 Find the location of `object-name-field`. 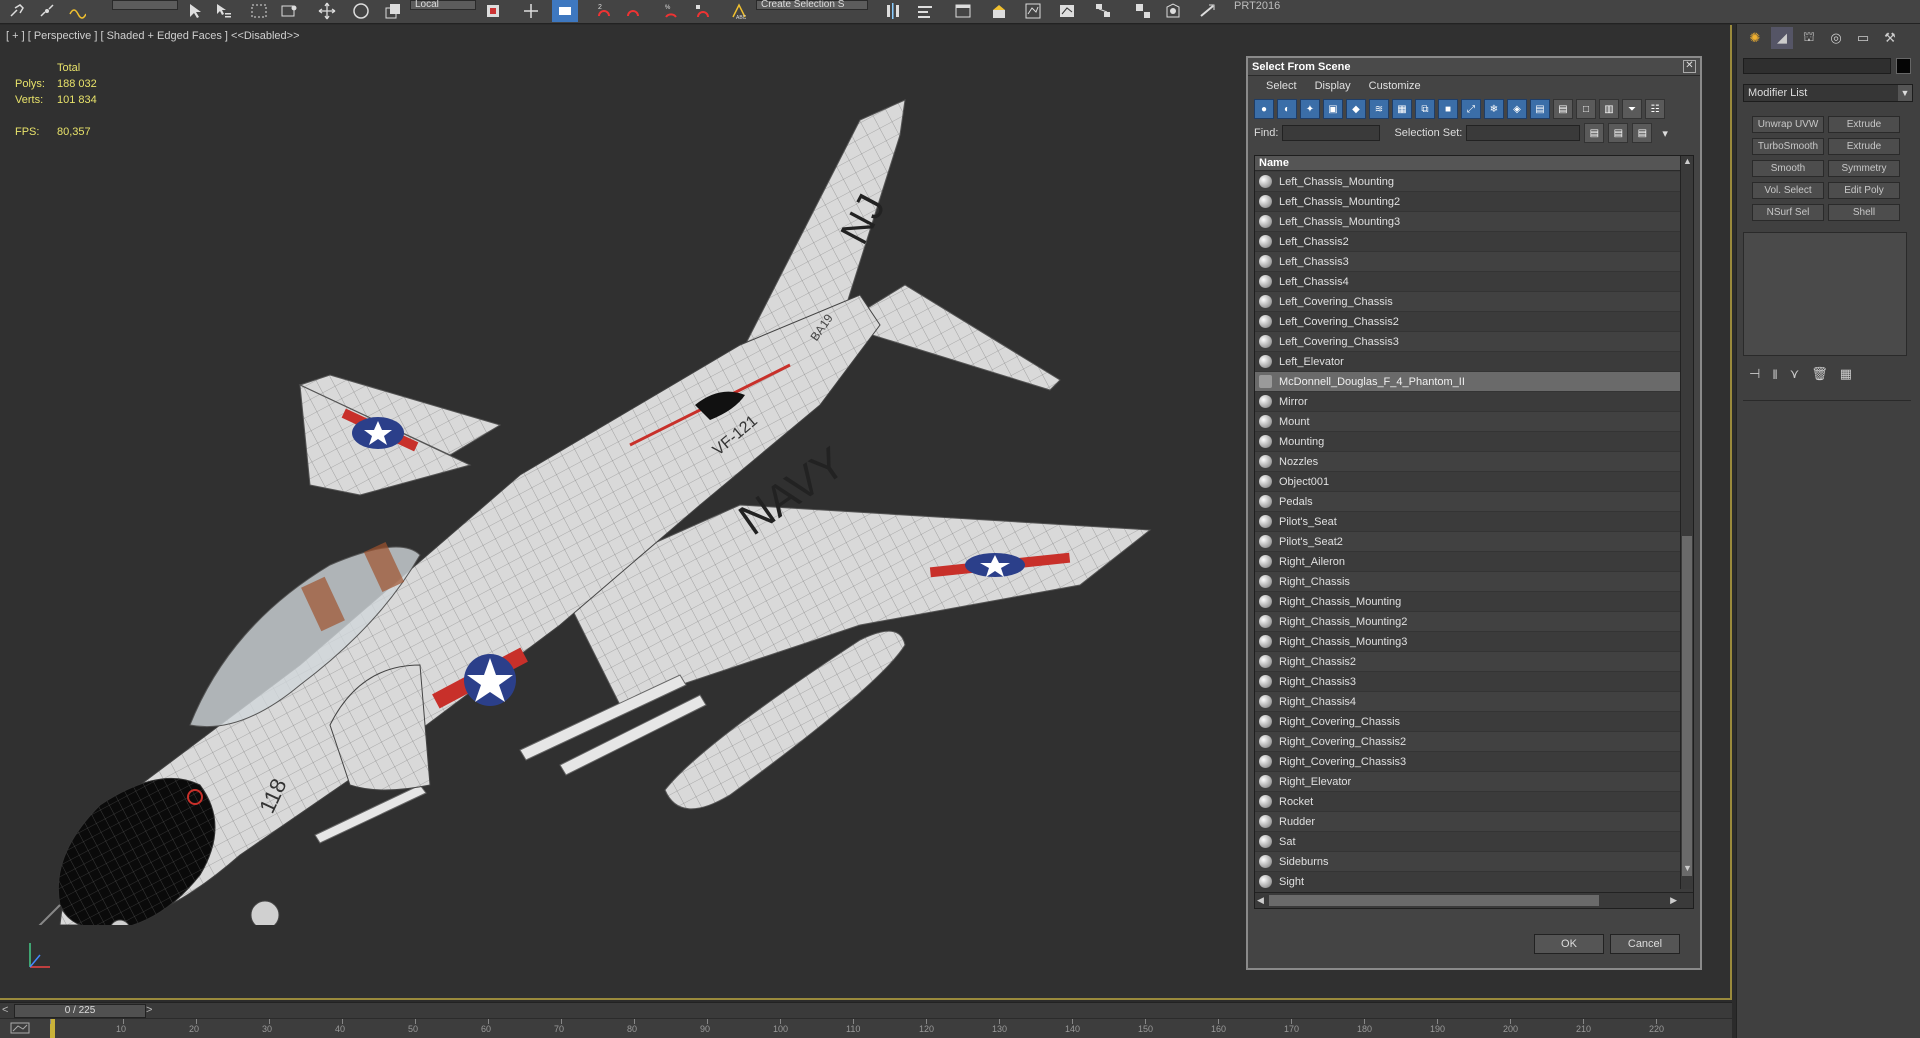

object-name-field is located at coordinates (1817, 66).